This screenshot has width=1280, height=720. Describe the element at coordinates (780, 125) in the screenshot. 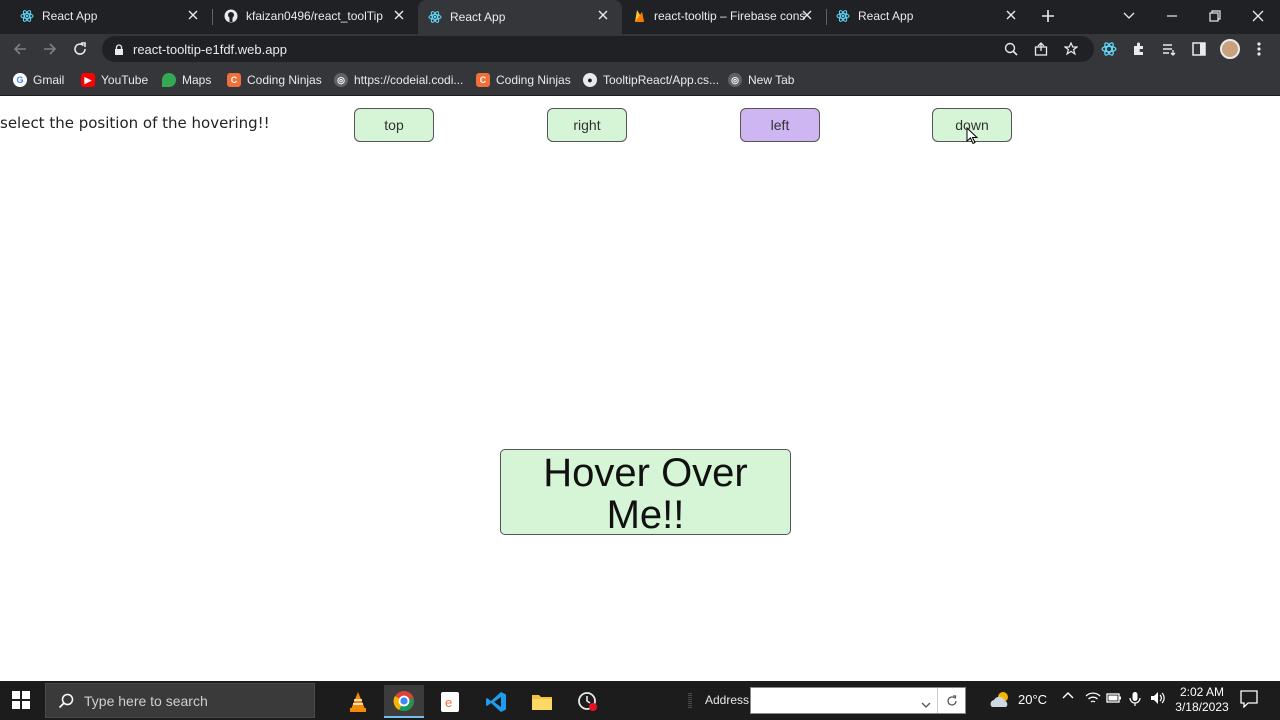

I see `position-left-button: left` at that location.